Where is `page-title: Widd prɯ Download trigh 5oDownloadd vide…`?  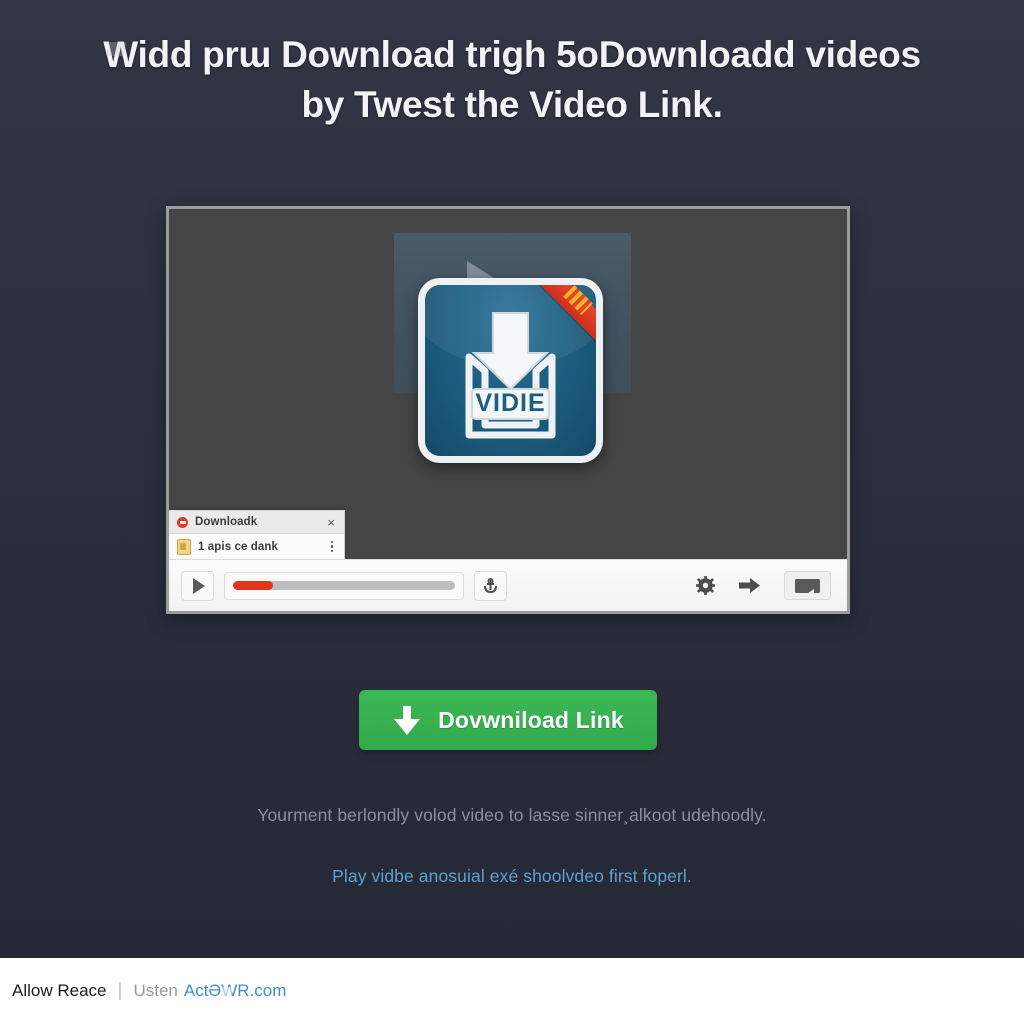 page-title: Widd prɯ Download trigh 5oDownloadd vide… is located at coordinates (512, 80).